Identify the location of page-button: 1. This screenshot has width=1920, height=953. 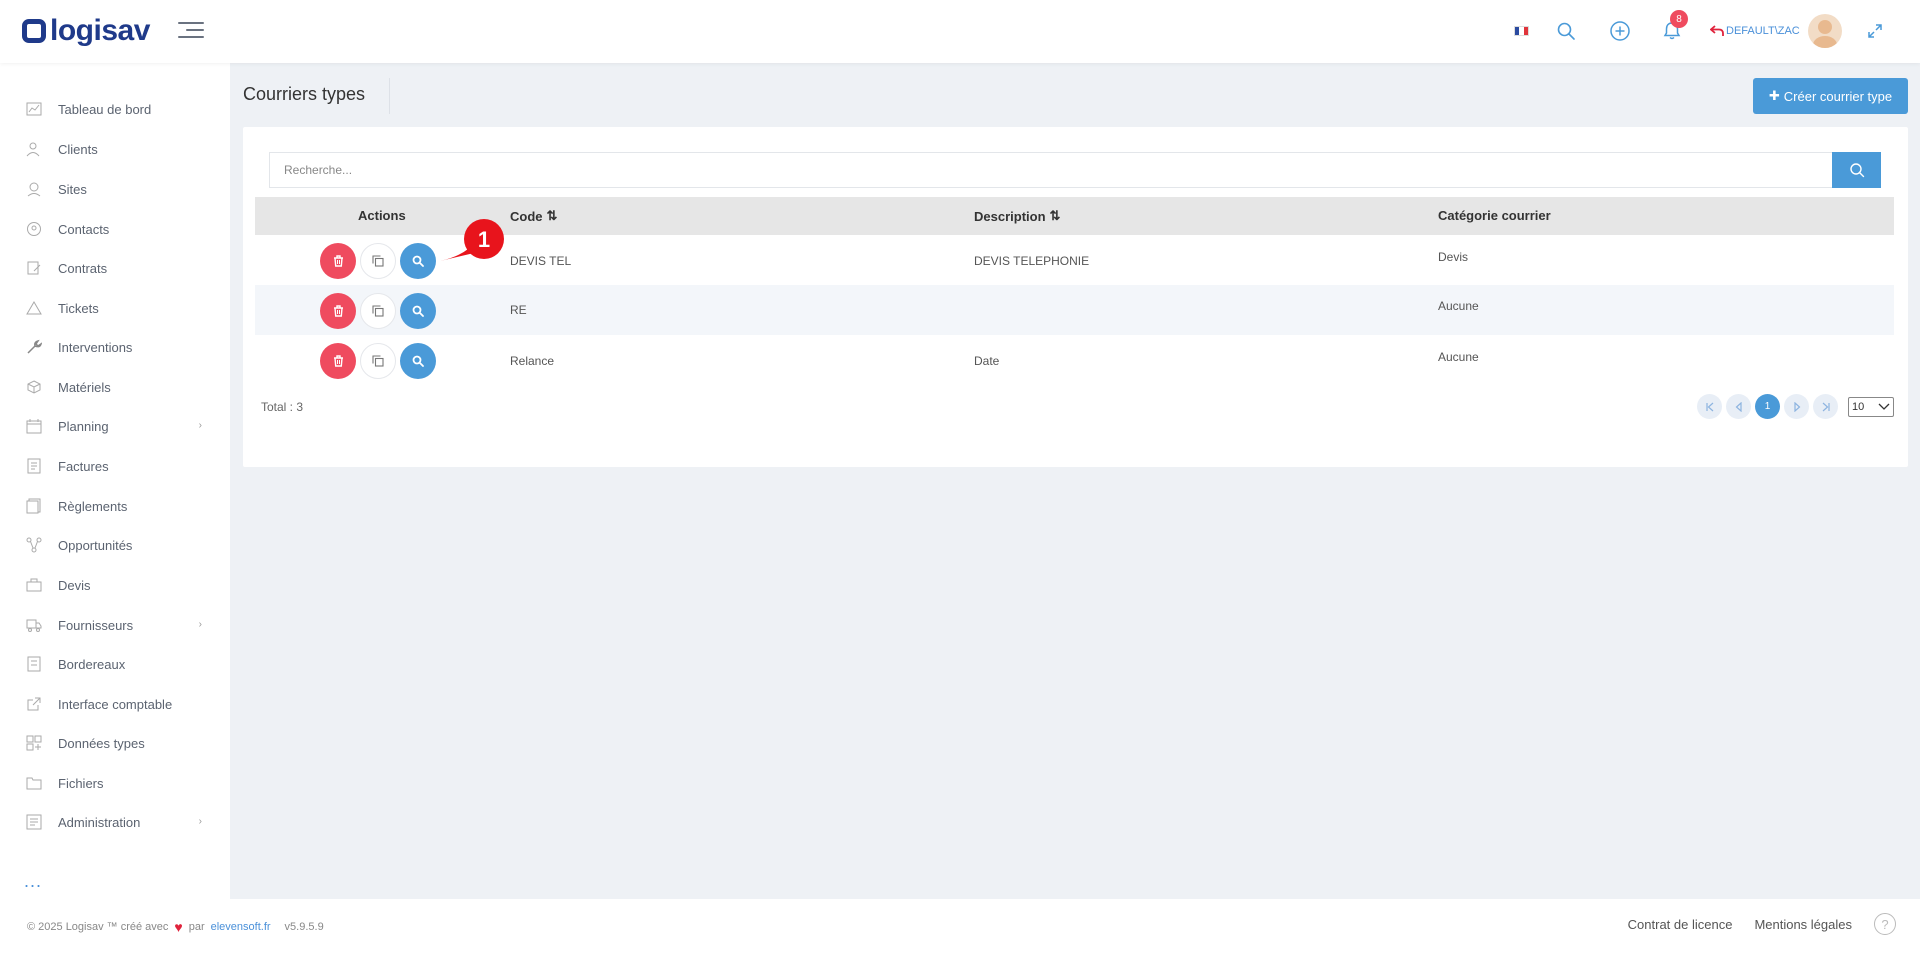
(1767, 406).